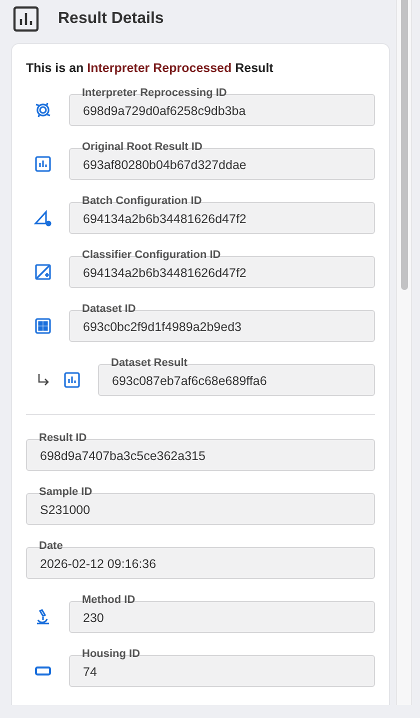  I want to click on page-title: Result Details, so click(111, 19).